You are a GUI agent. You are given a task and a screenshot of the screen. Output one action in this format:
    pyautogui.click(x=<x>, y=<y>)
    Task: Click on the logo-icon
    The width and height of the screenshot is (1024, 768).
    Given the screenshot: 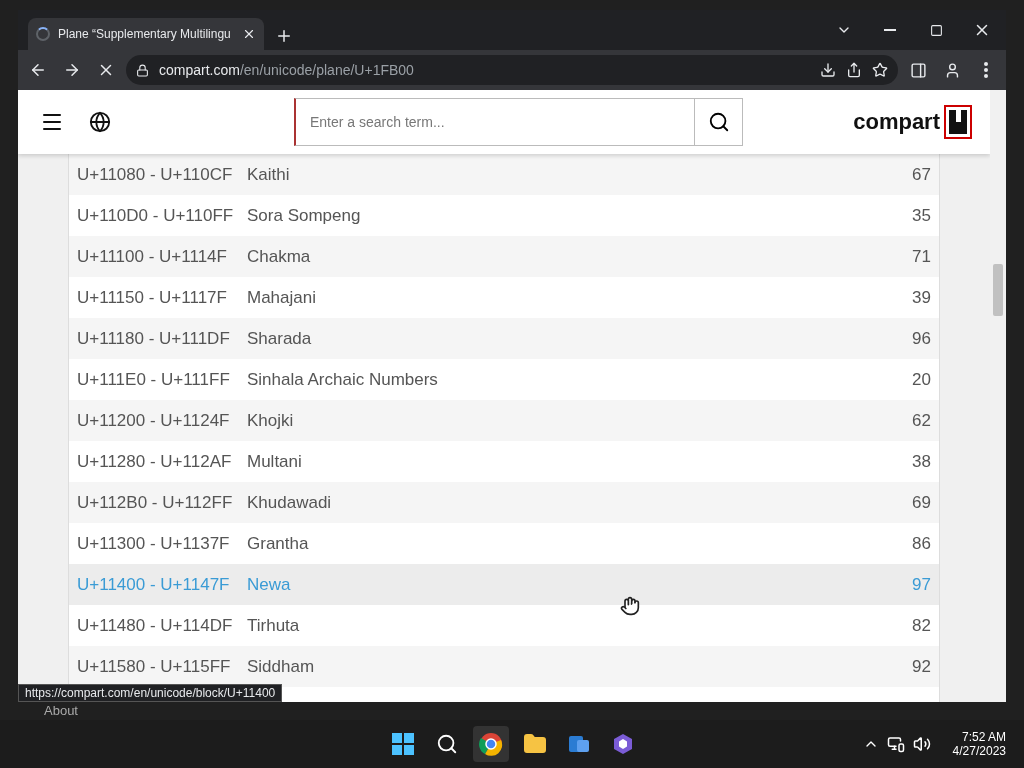 What is the action you would take?
    pyautogui.click(x=958, y=122)
    